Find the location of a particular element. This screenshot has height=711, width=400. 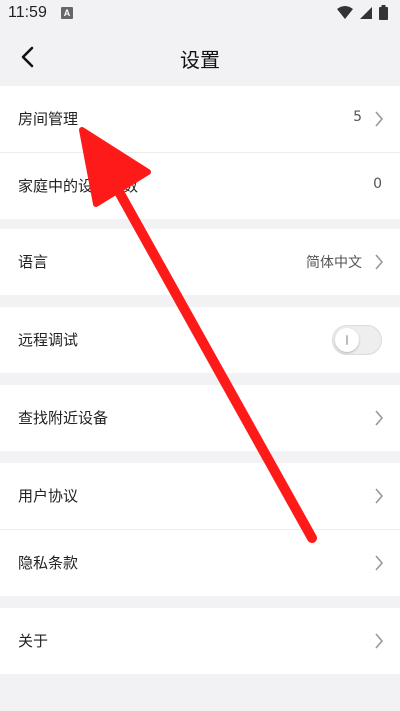

signal-icon is located at coordinates (366, 12).